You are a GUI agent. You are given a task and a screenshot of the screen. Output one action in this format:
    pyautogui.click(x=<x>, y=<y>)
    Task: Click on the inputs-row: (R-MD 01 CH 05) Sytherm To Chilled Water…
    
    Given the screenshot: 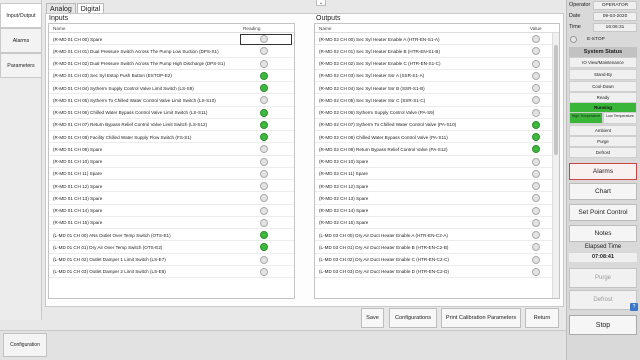 What is the action you would take?
    pyautogui.click(x=171, y=100)
    